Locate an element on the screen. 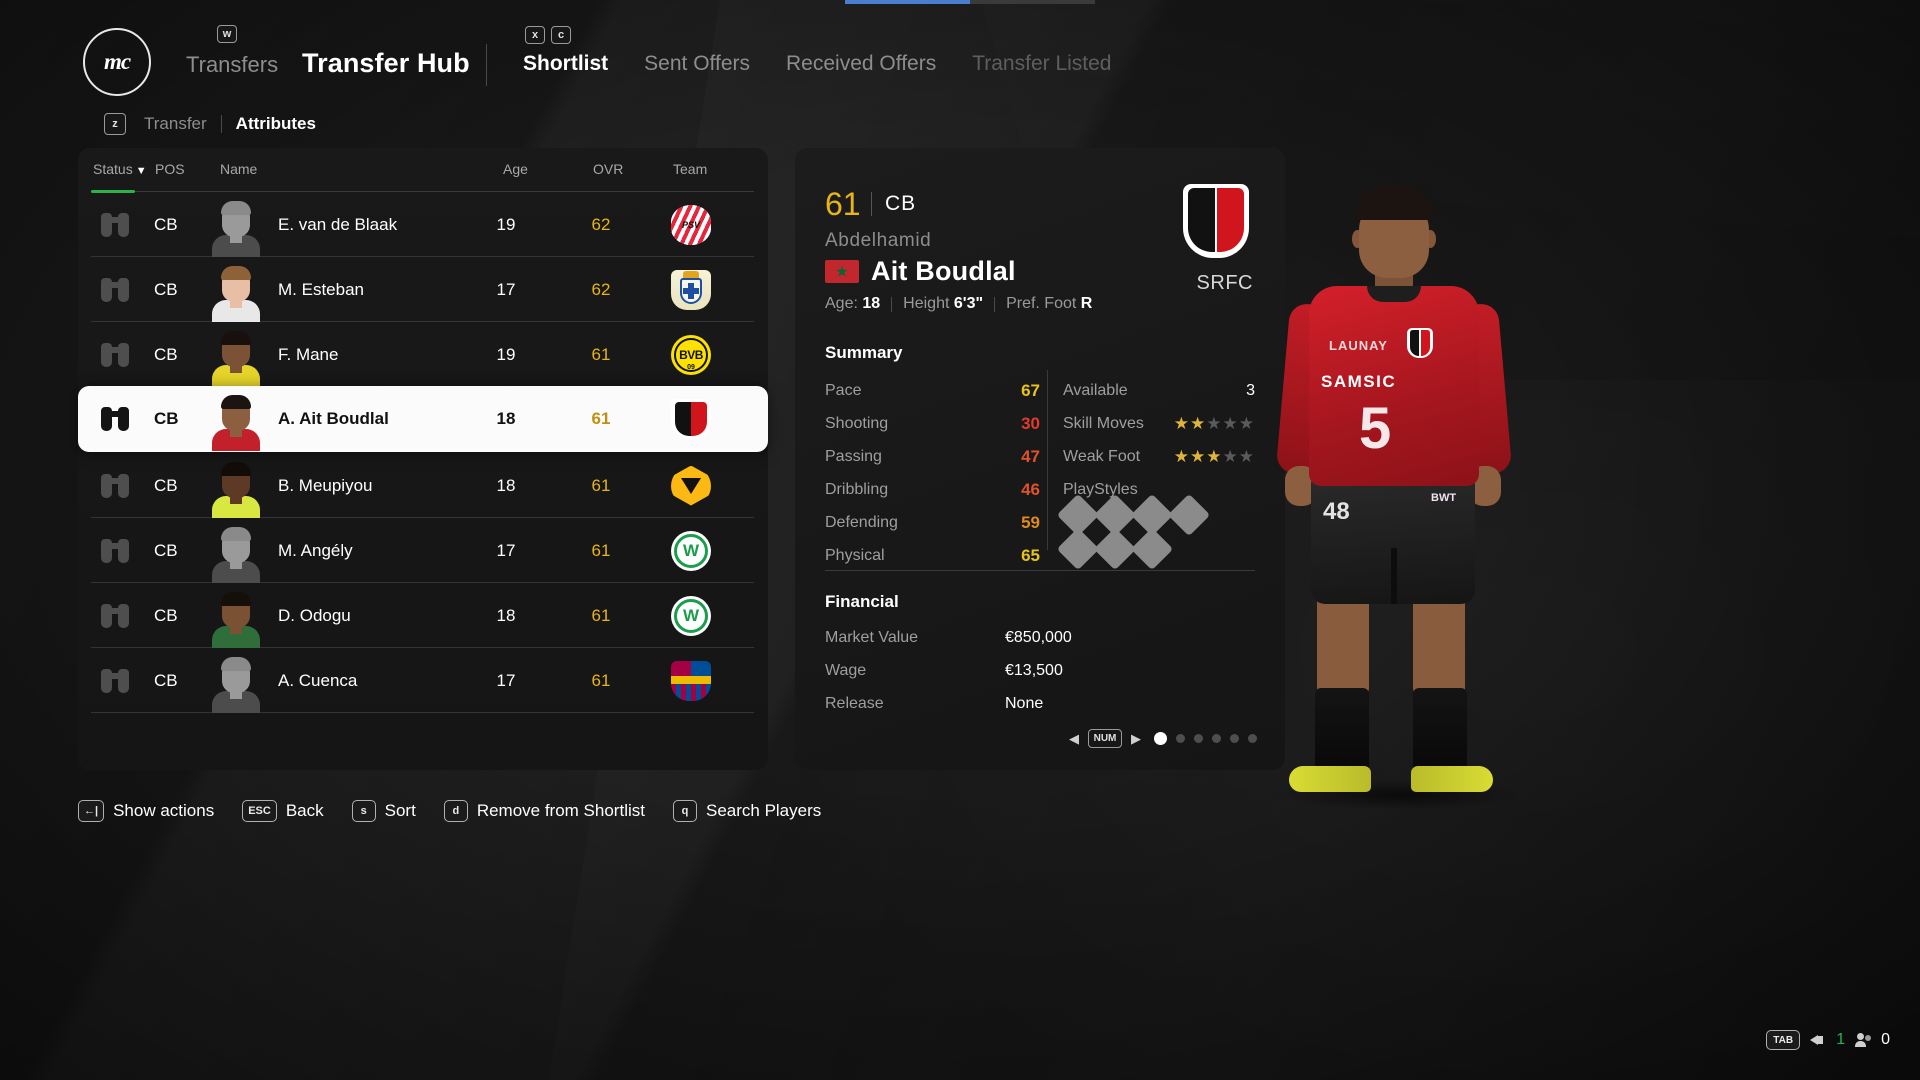  row-ovr: 62 is located at coordinates (601, 289).